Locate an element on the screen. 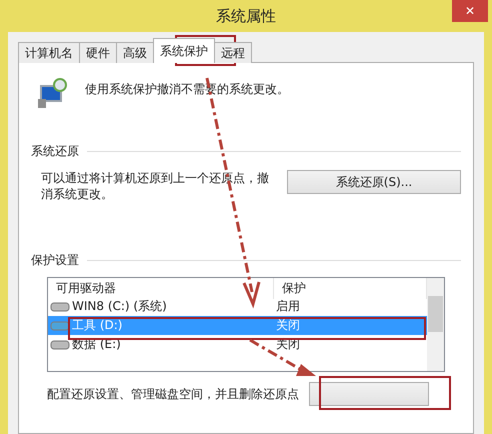 This screenshot has height=434, width=492. column-header: 可用驱动器 is located at coordinates (161, 288).